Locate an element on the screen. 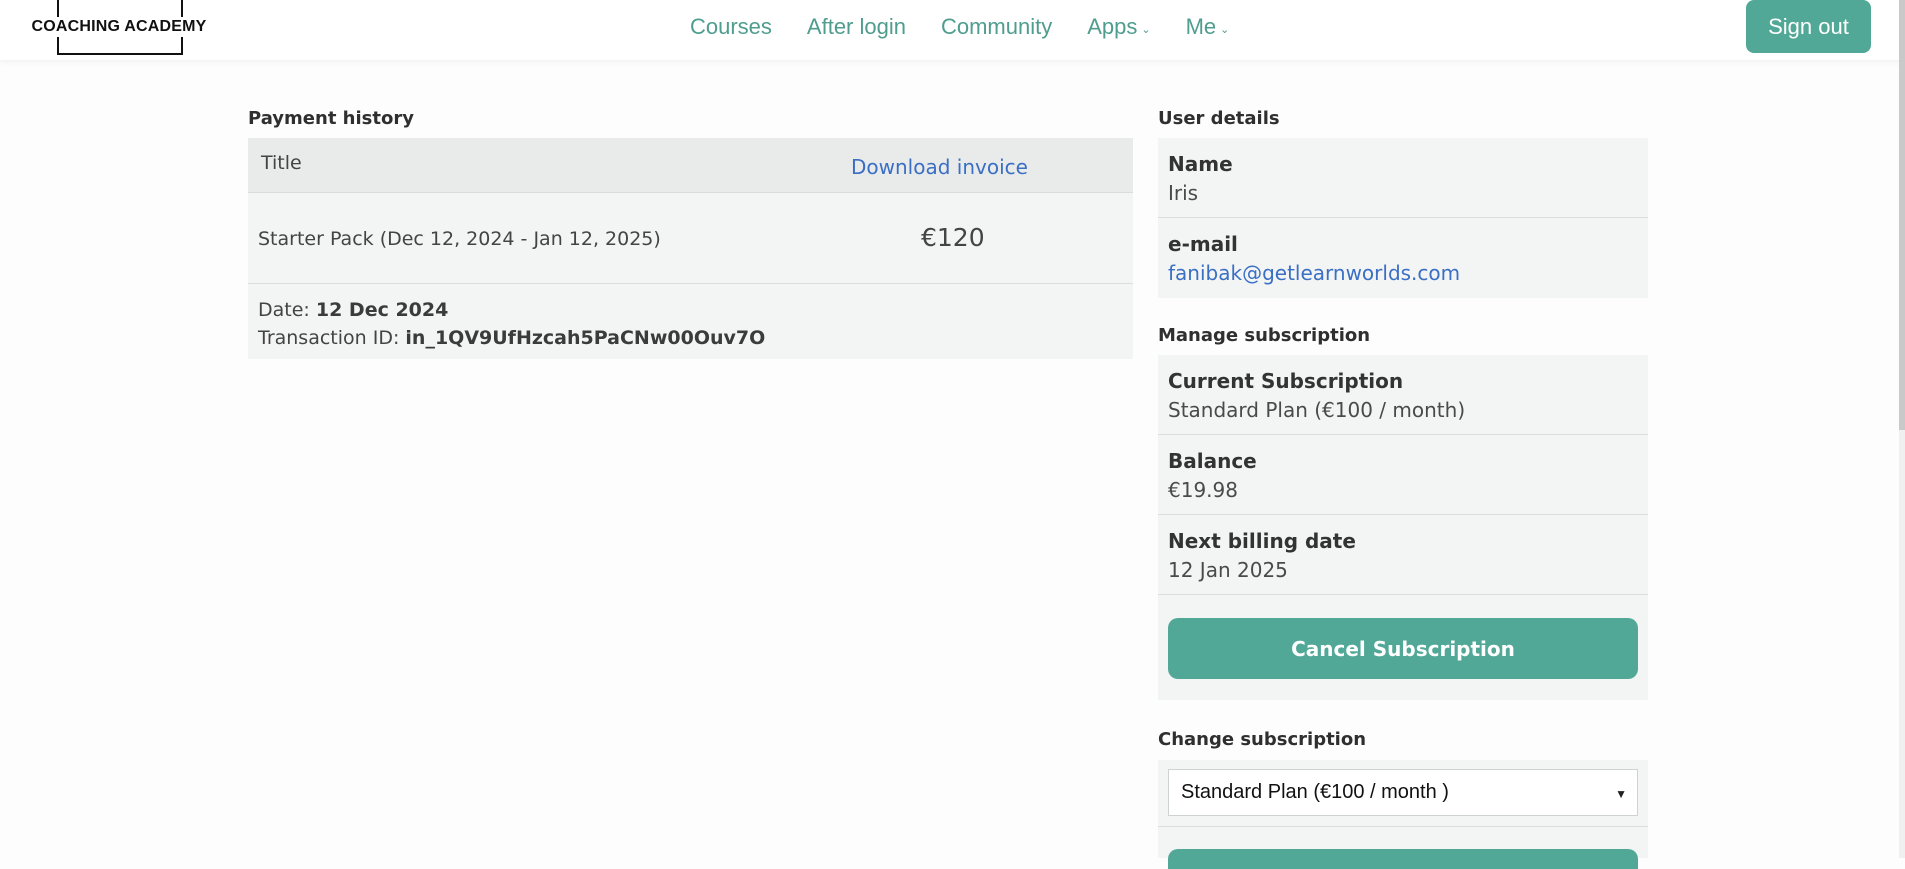 This screenshot has height=869, width=1905. plan-select: Standard Plan (€100 / month ) ▼ is located at coordinates (1403, 792).